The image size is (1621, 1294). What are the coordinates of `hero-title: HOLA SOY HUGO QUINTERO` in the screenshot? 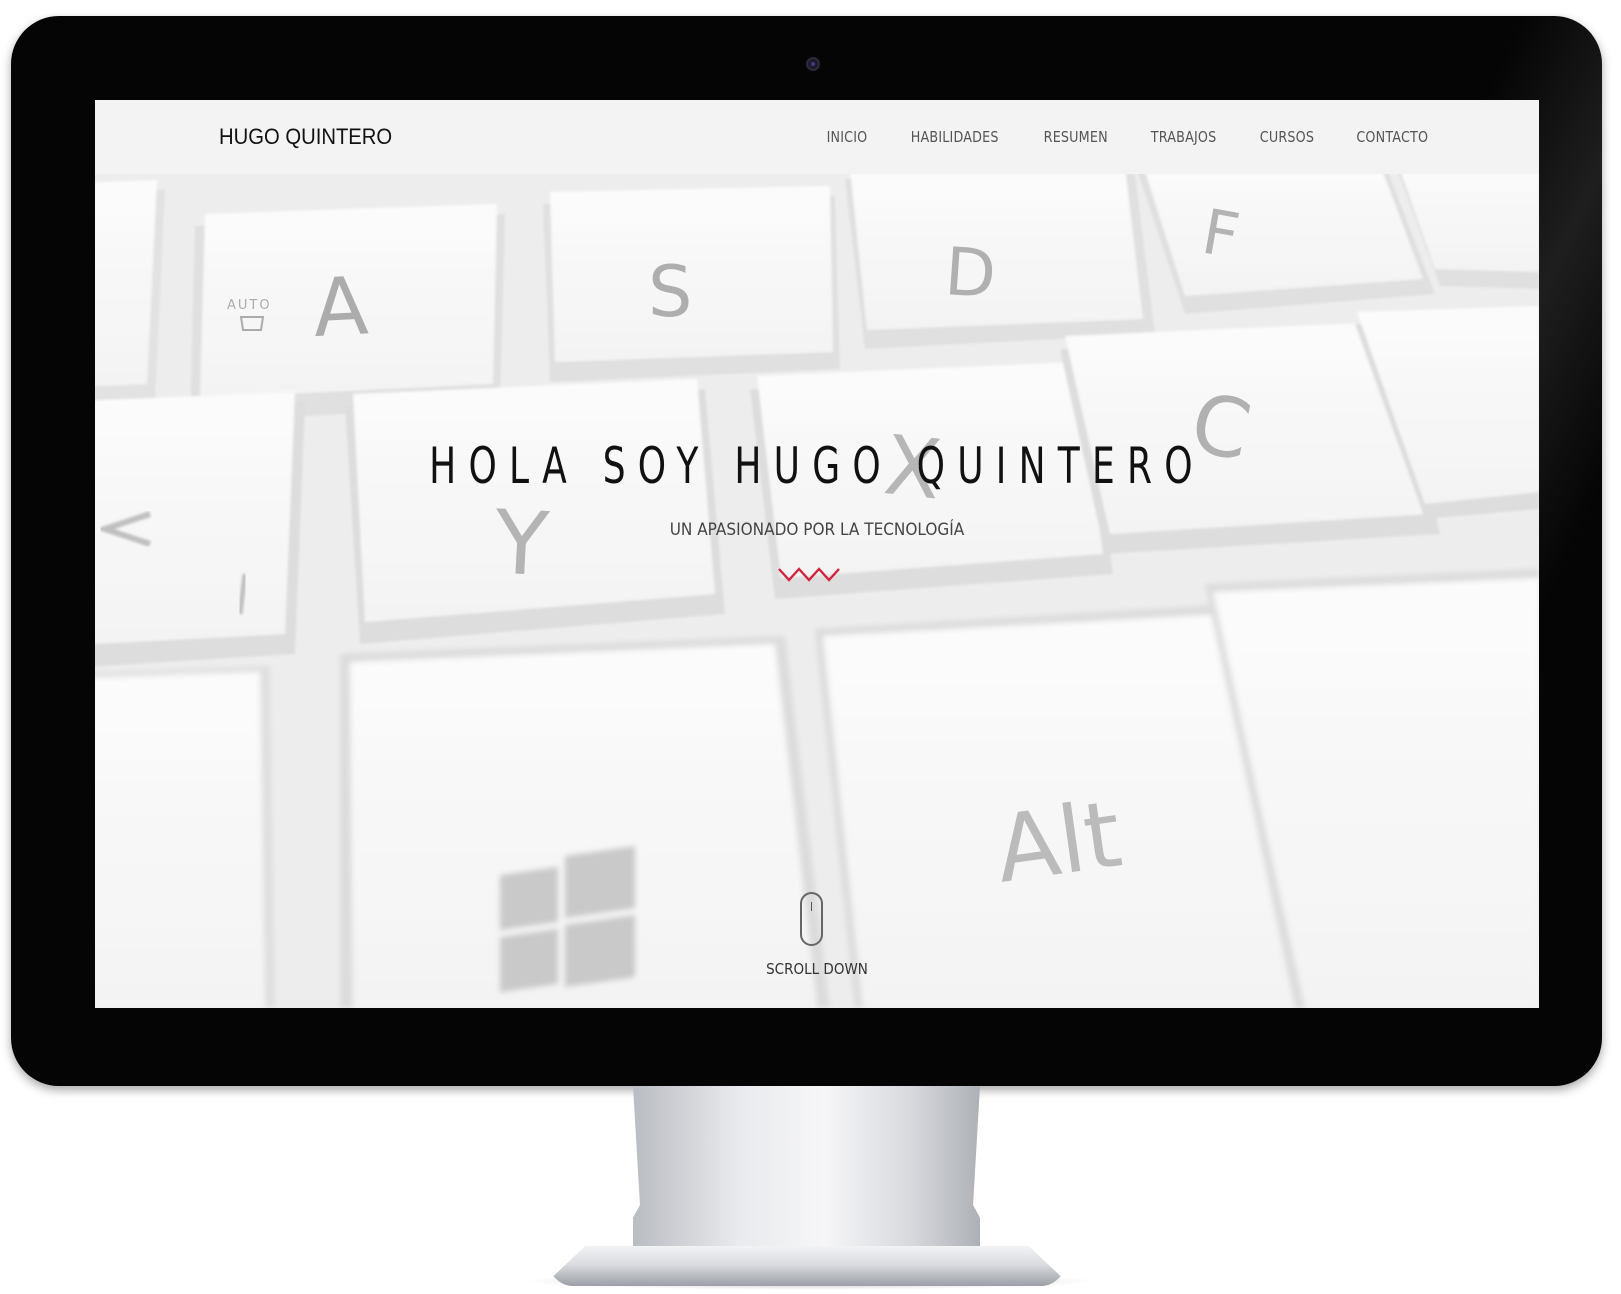 It's located at (817, 466).